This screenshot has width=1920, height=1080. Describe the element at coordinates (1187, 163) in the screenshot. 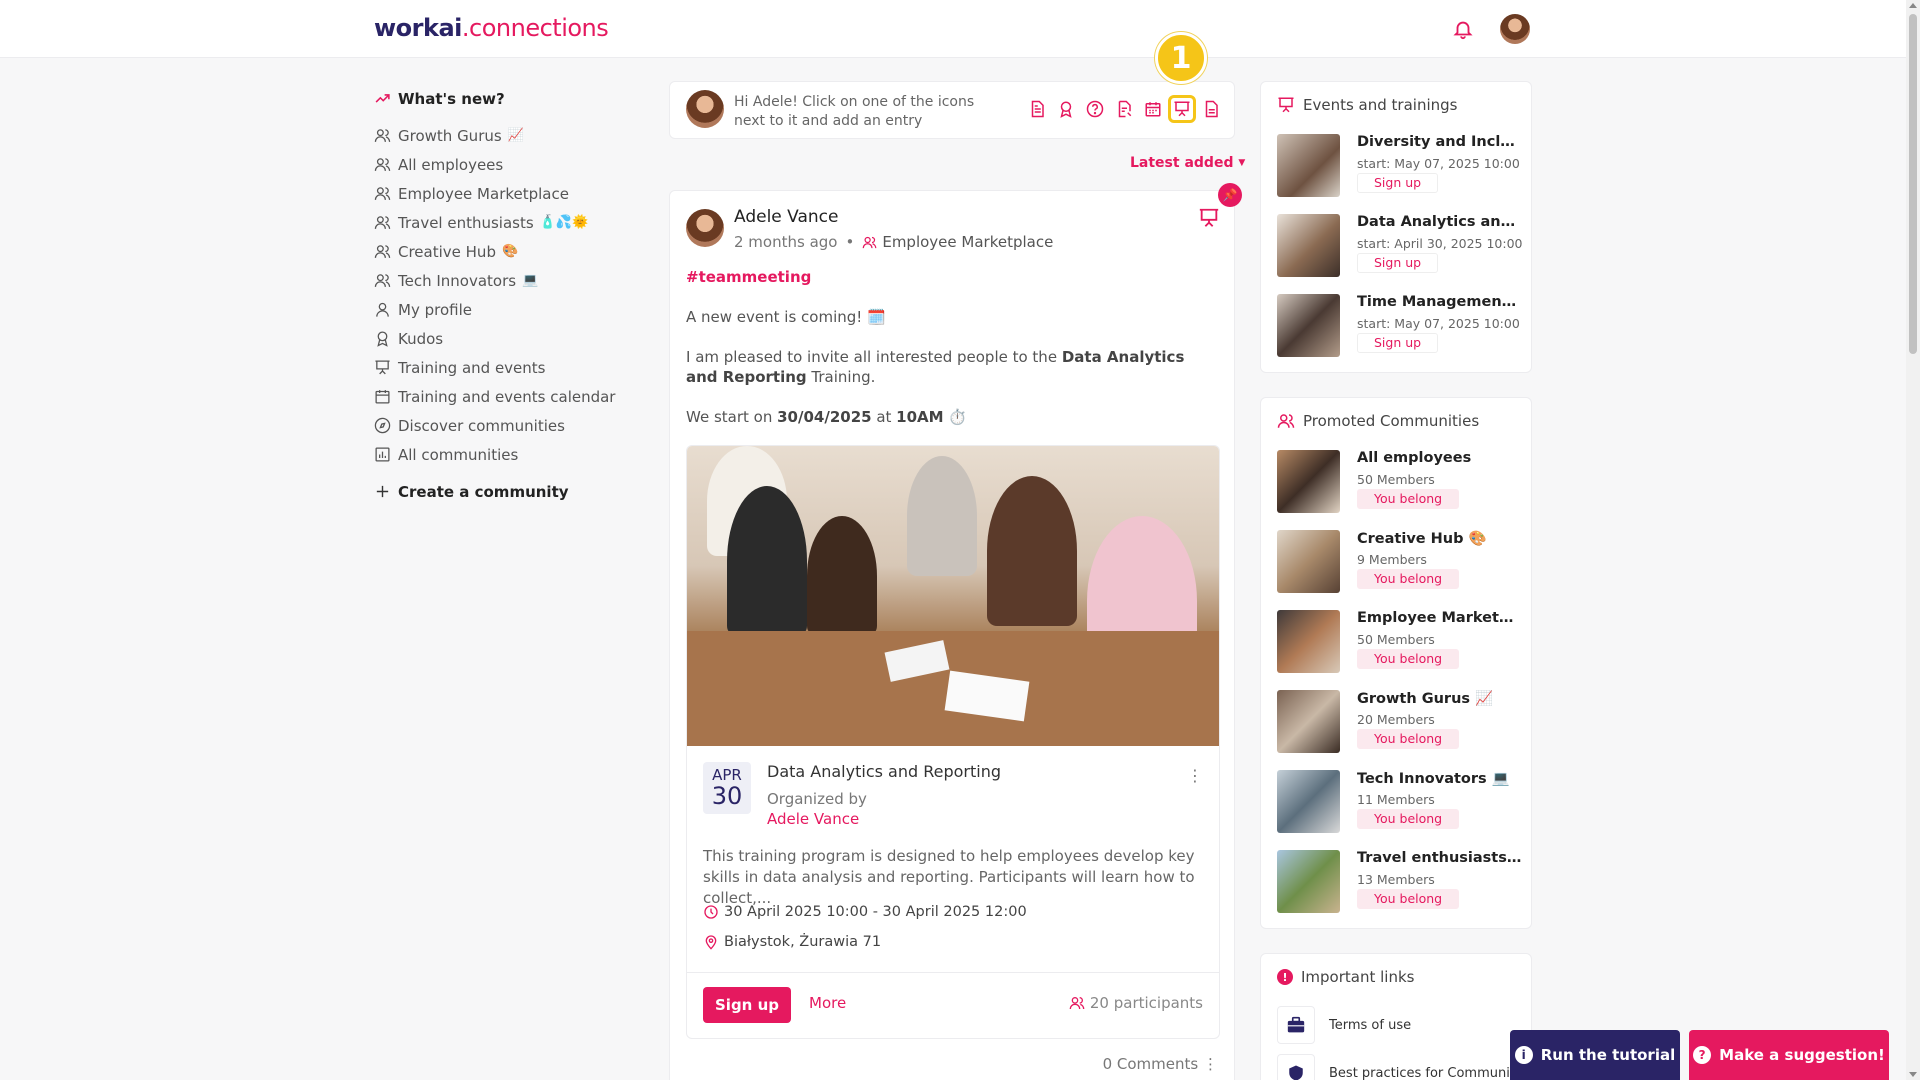

I see `sort-dropdown: Latest added ▼` at that location.